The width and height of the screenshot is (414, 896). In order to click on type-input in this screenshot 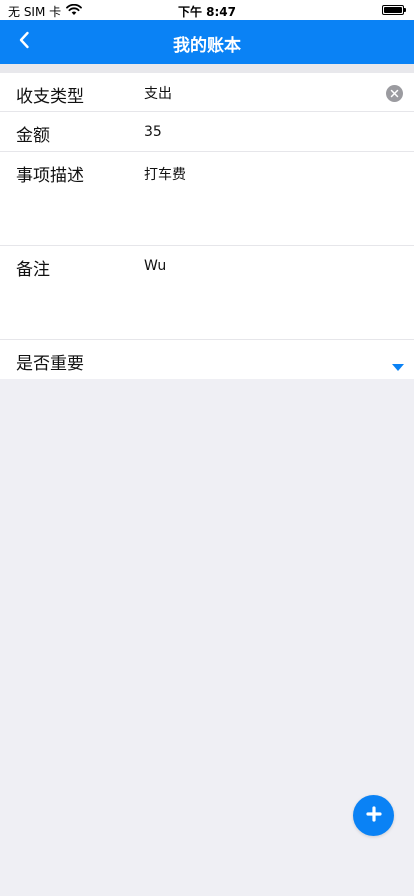, I will do `click(259, 93)`.